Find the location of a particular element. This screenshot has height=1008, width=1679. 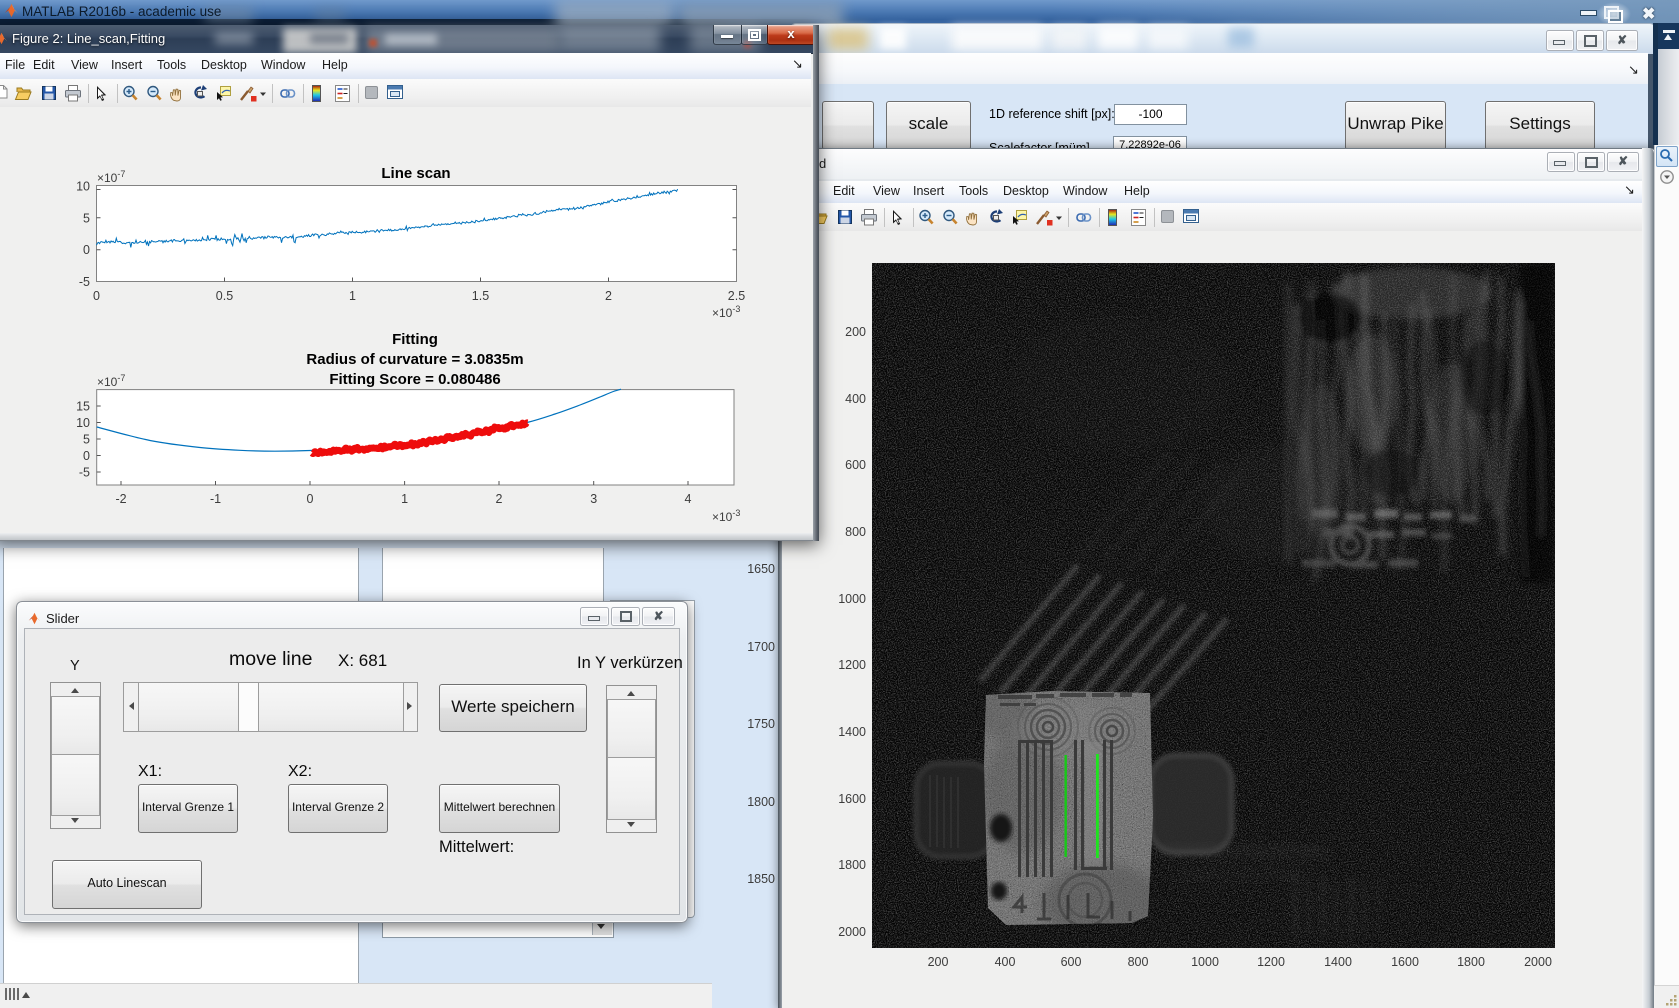

svg-text: Radius of curvature = 3.0835m is located at coordinates (414, 359).